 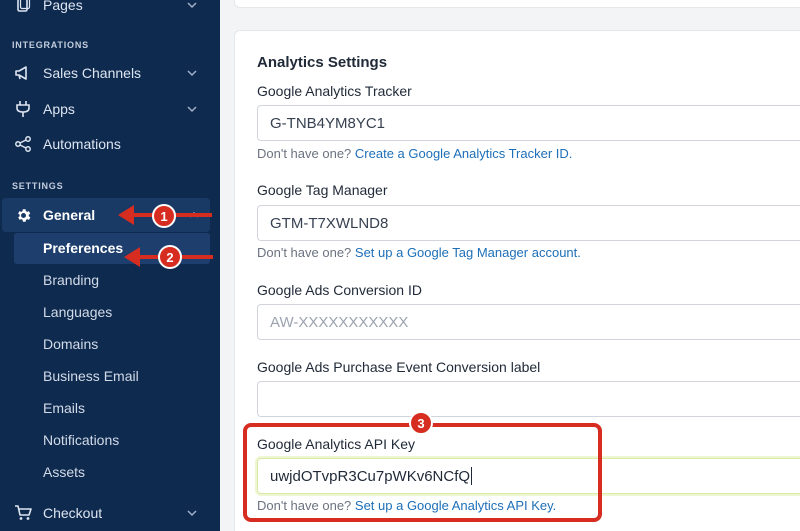 I want to click on share-nodes-icon, so click(x=23, y=144).